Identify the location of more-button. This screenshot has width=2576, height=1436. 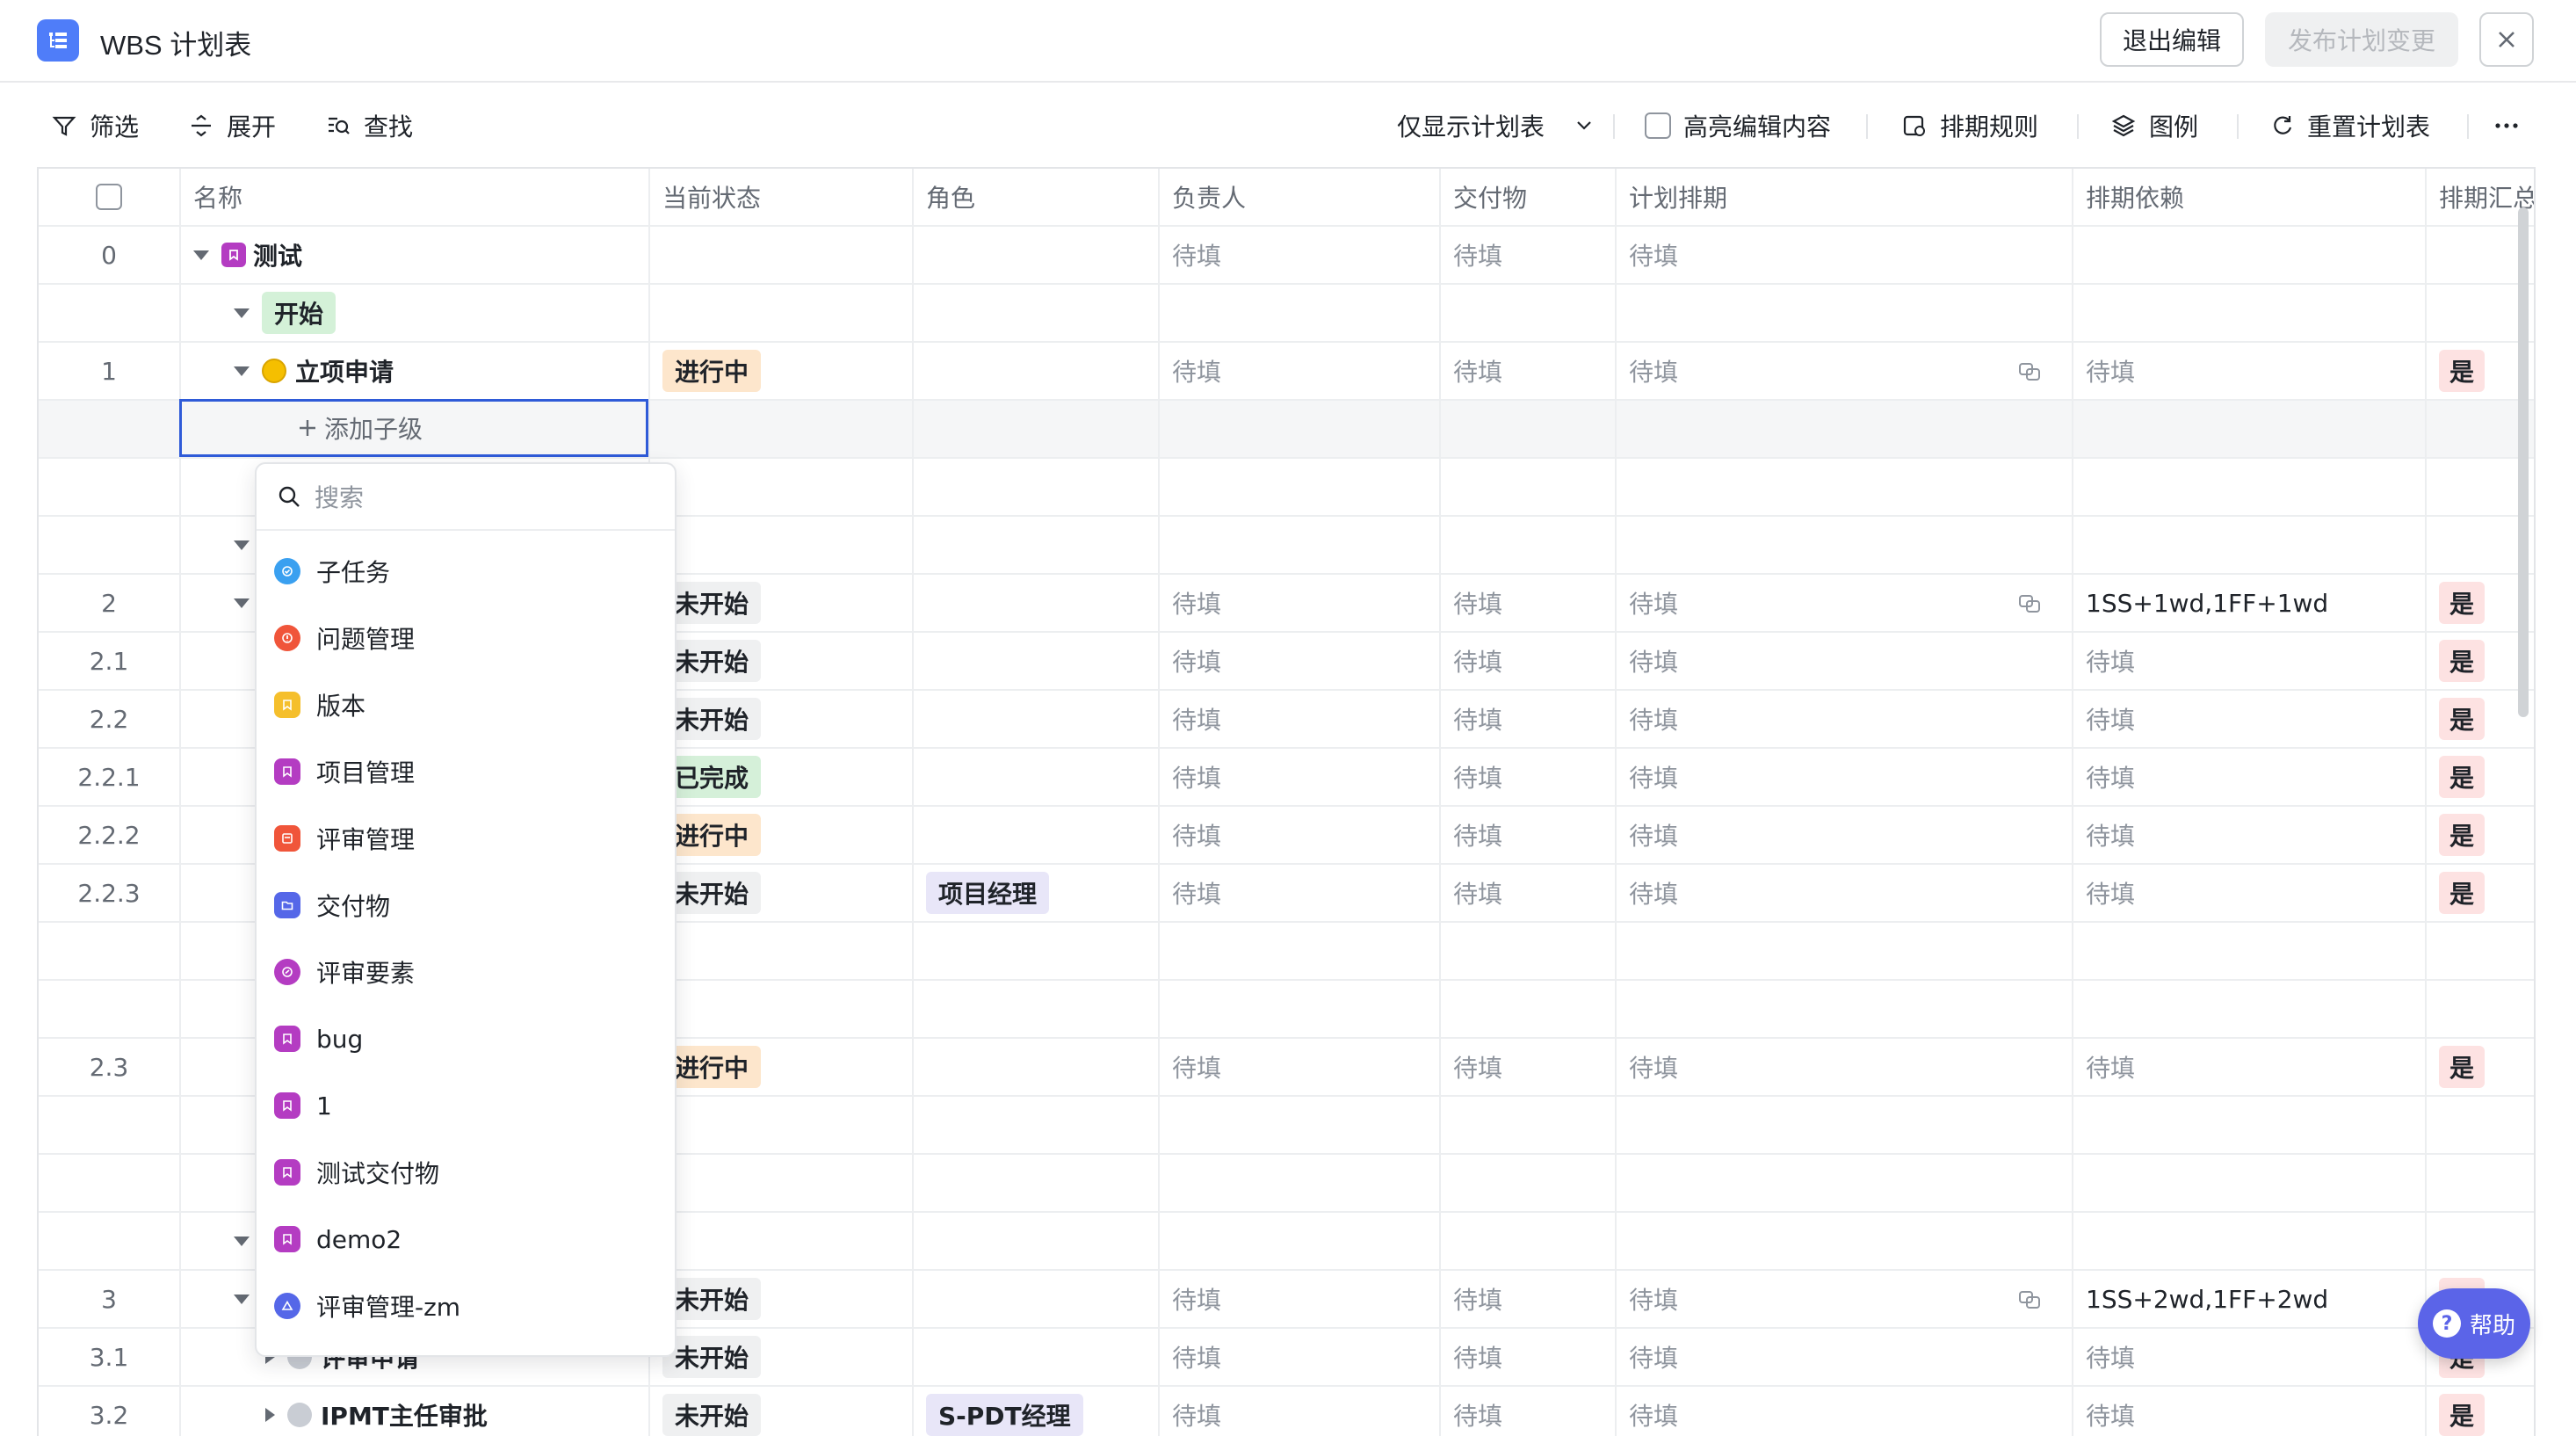
(2507, 125).